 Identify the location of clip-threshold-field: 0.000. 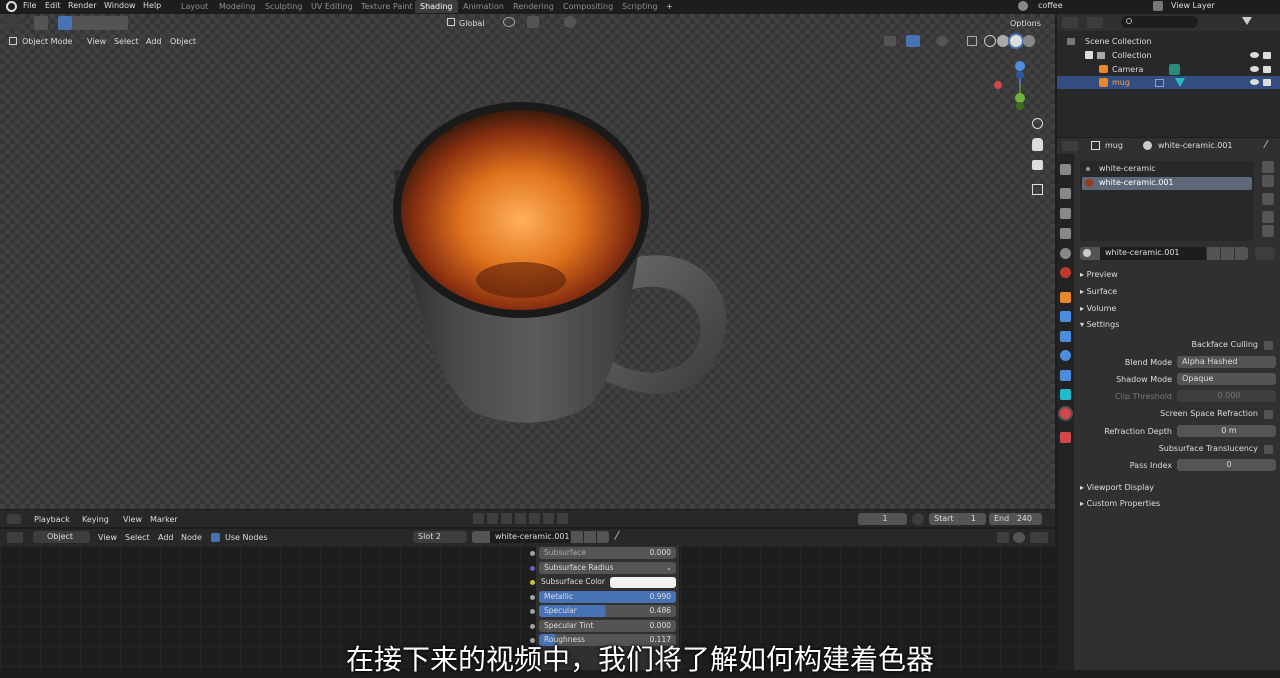
(1226, 396).